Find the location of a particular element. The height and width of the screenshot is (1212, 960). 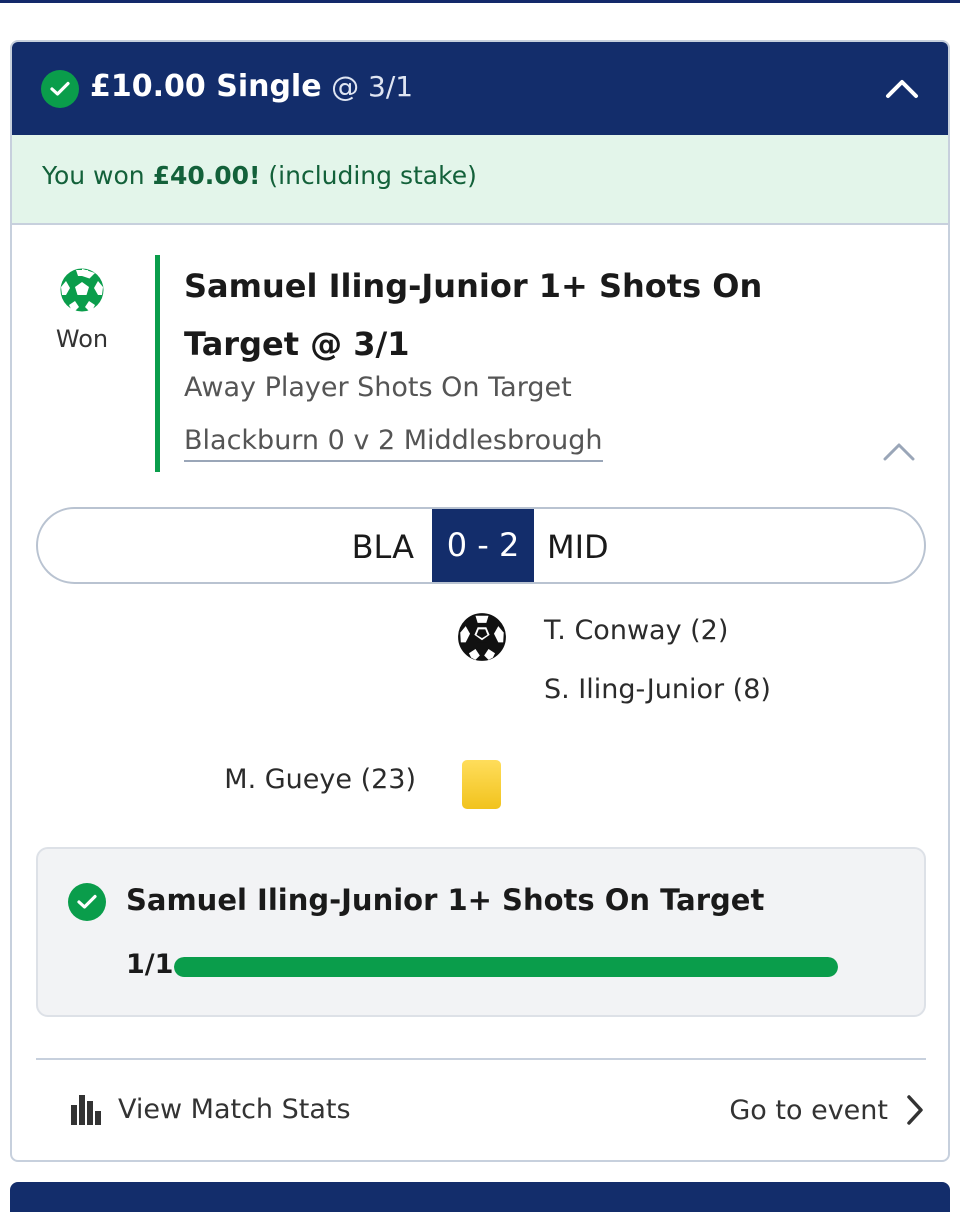

winnings-text: You won £40.00! (including stake) is located at coordinates (259, 175).